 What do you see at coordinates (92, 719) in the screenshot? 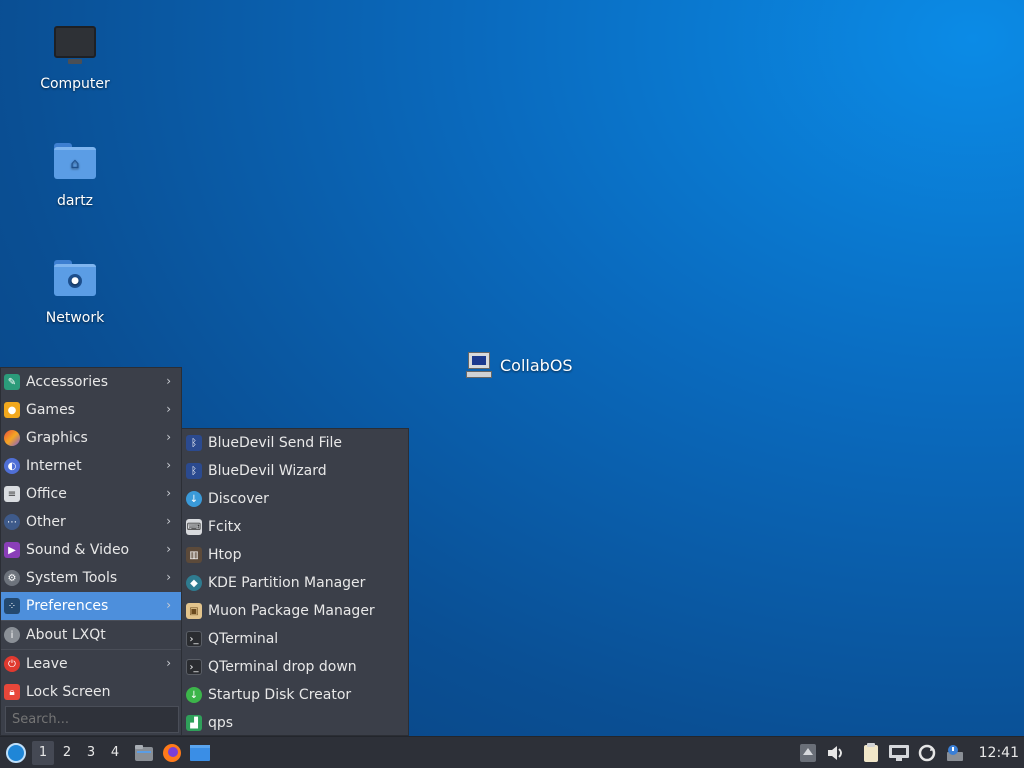
I see `menu-search-input` at bounding box center [92, 719].